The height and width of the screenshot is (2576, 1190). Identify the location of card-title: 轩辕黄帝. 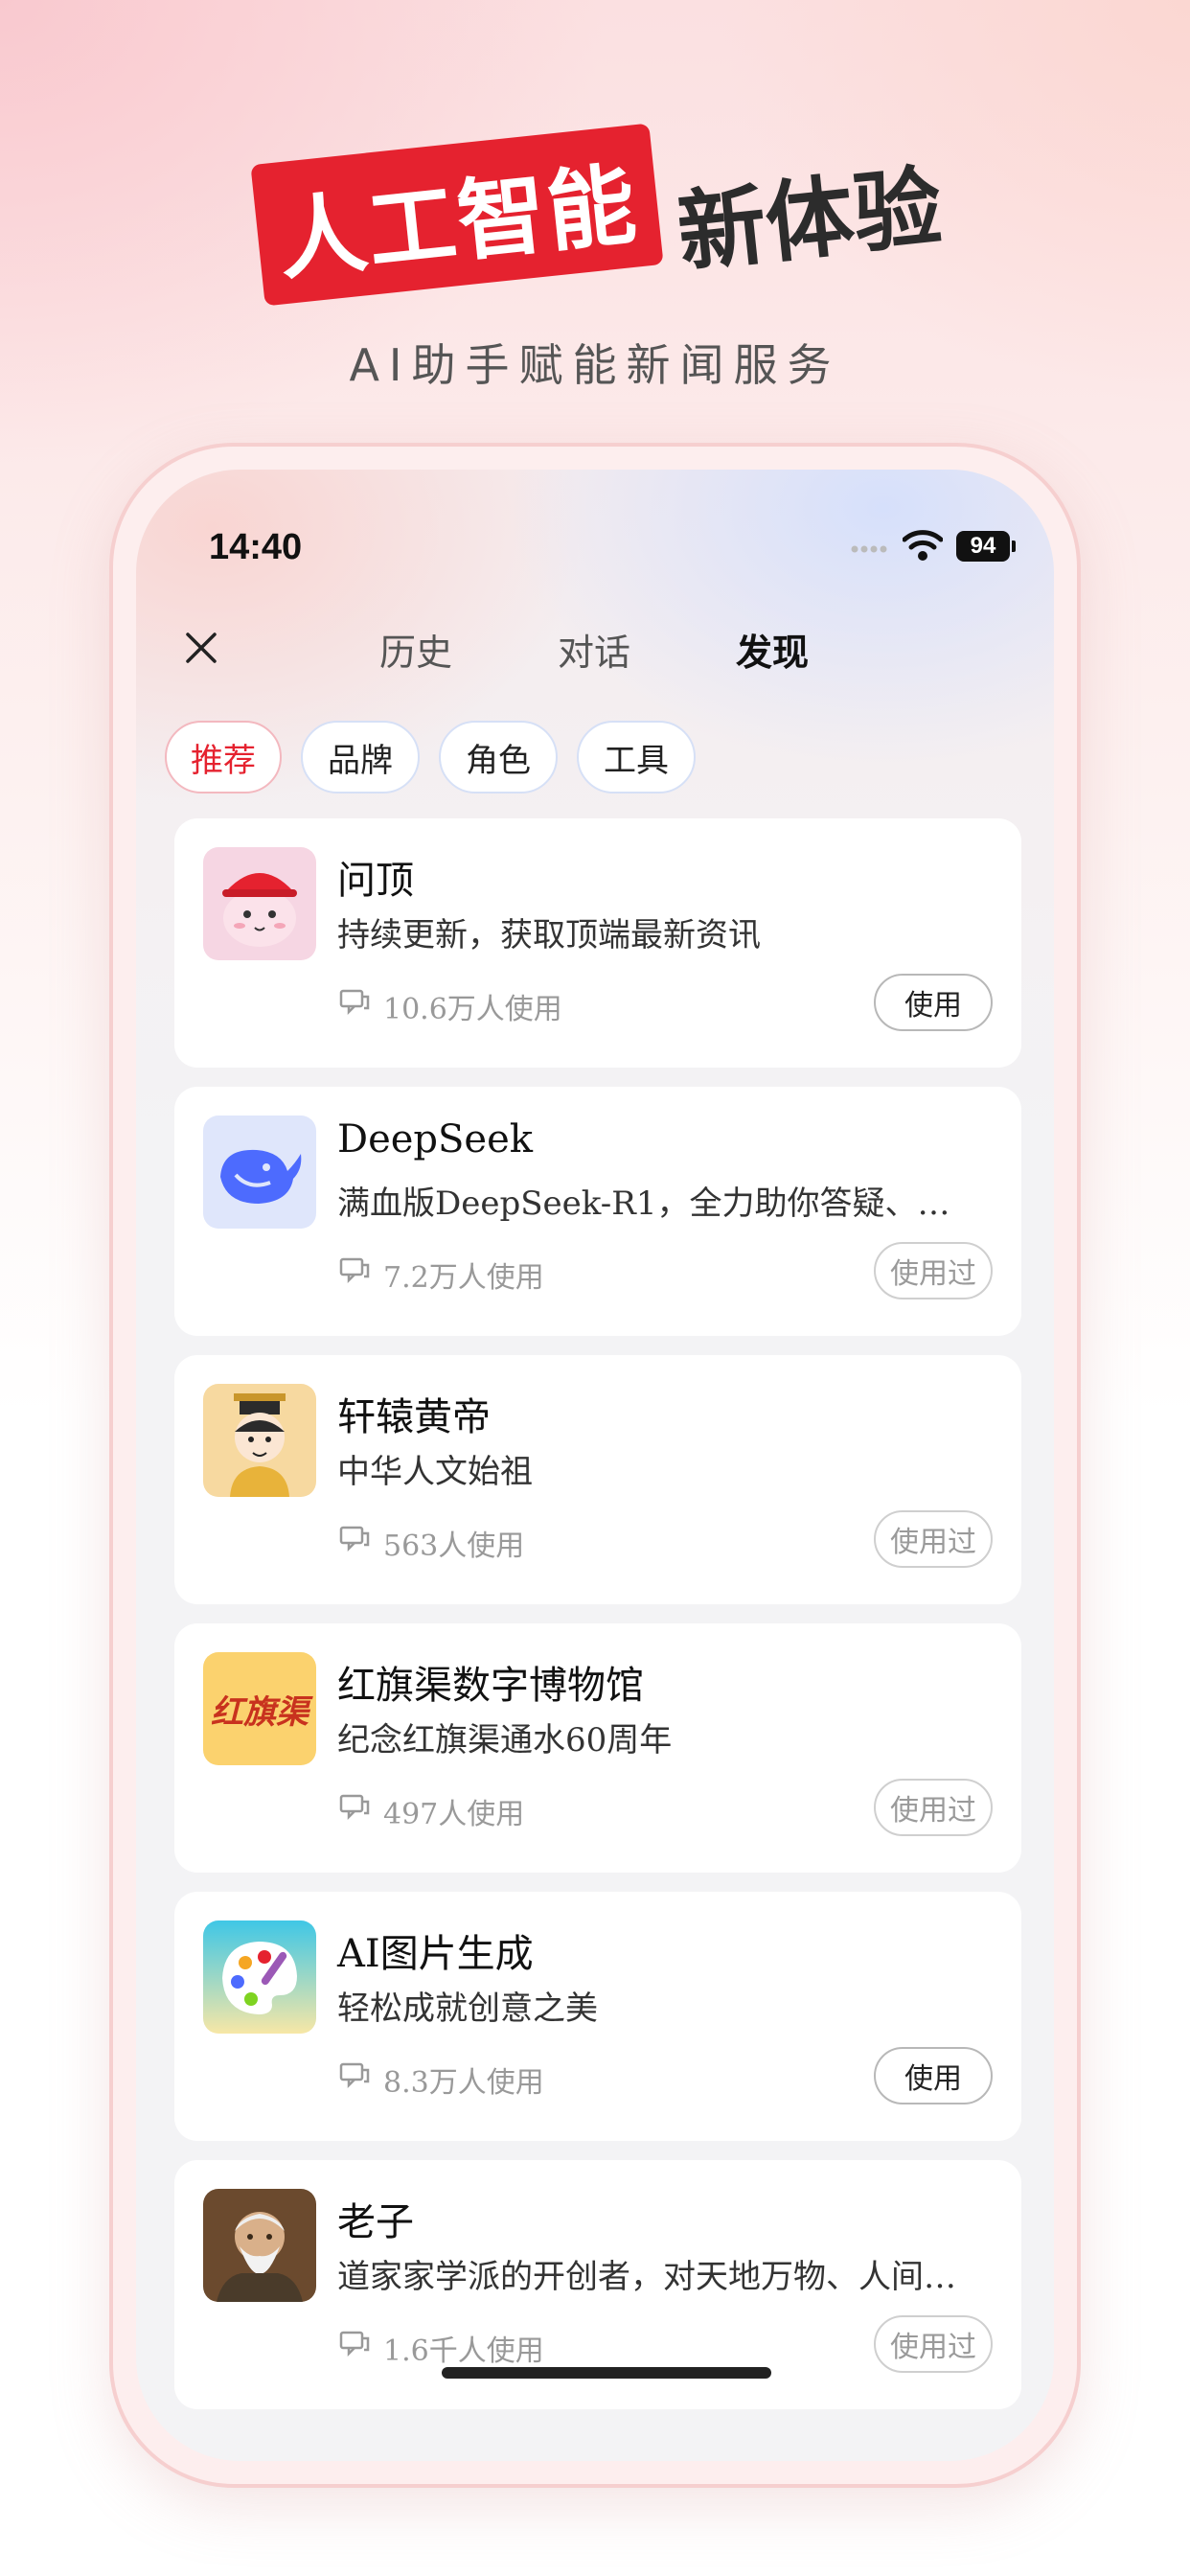
(414, 1417).